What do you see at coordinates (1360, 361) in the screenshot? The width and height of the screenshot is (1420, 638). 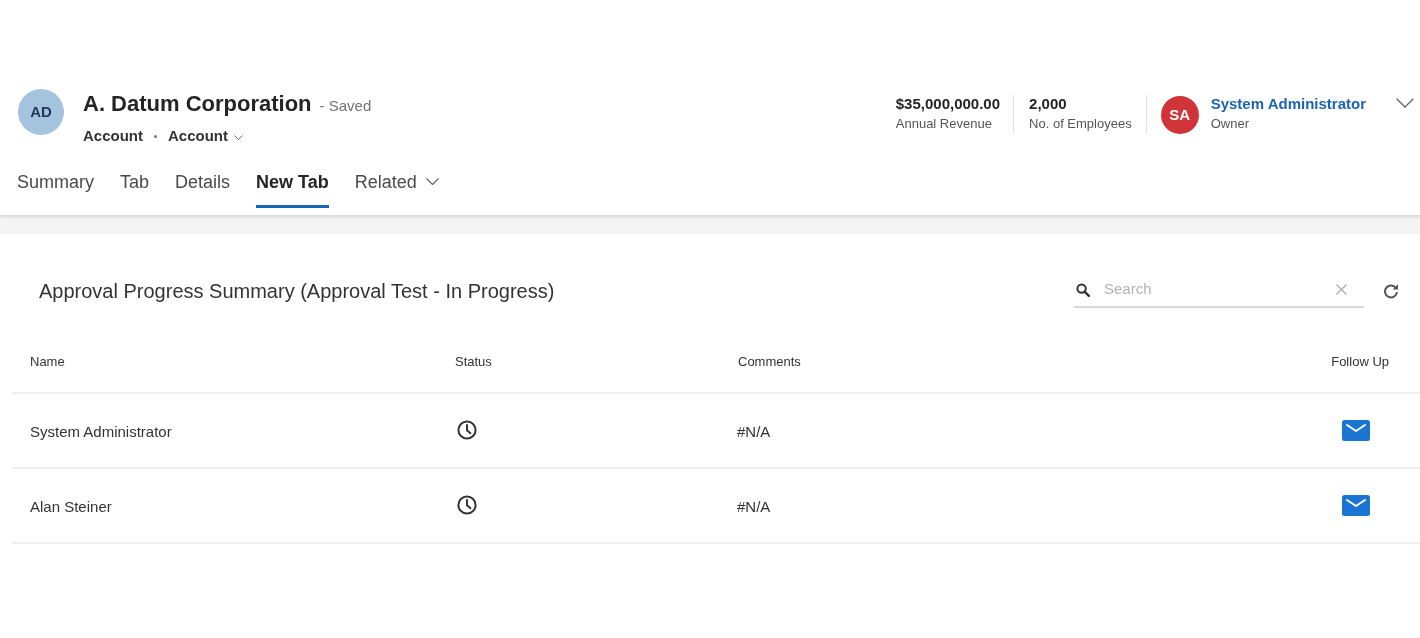 I see `column-header: Follow Up` at bounding box center [1360, 361].